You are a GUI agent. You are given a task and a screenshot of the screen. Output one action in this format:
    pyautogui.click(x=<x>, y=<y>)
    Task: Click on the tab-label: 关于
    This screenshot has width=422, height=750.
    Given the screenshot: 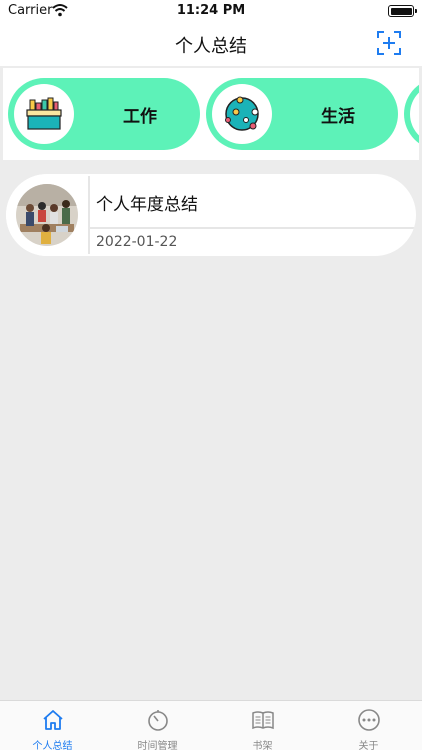 What is the action you would take?
    pyautogui.click(x=368, y=745)
    